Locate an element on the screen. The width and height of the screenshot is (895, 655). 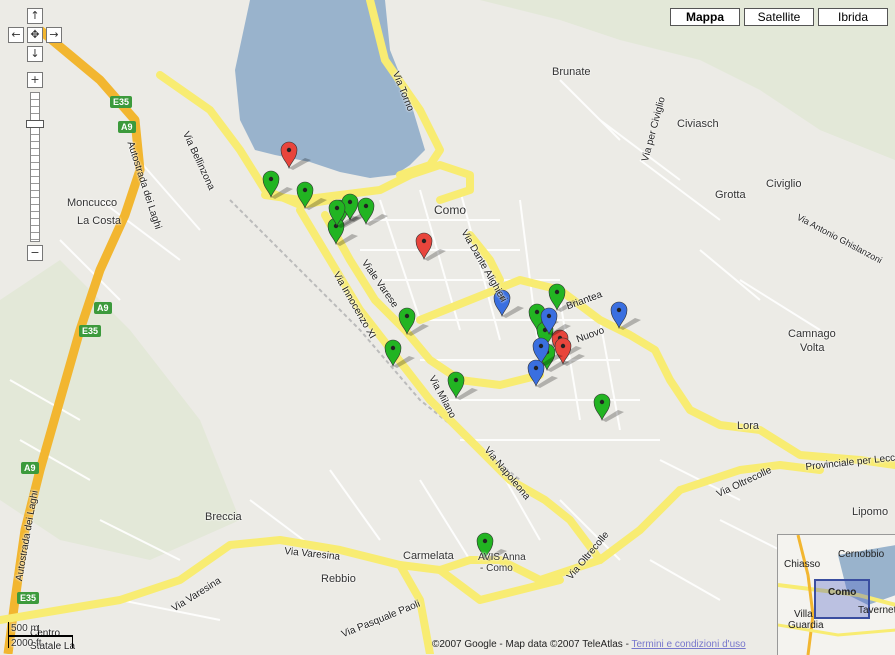
pan-right-button: → is located at coordinates (54, 35).